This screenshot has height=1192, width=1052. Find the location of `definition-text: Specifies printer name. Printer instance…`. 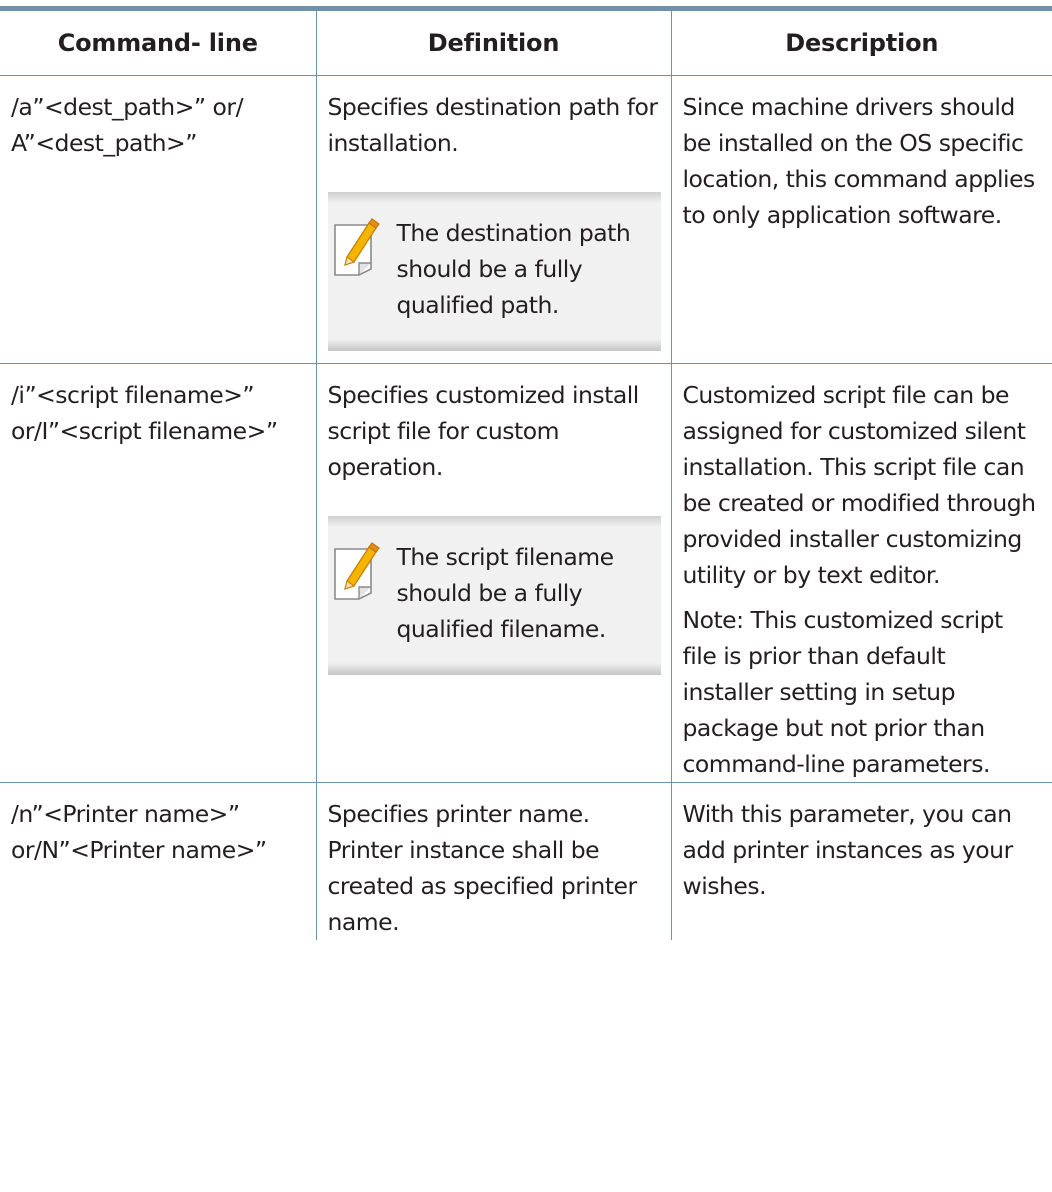

definition-text: Specifies printer name. Printer instance… is located at coordinates (482, 868).